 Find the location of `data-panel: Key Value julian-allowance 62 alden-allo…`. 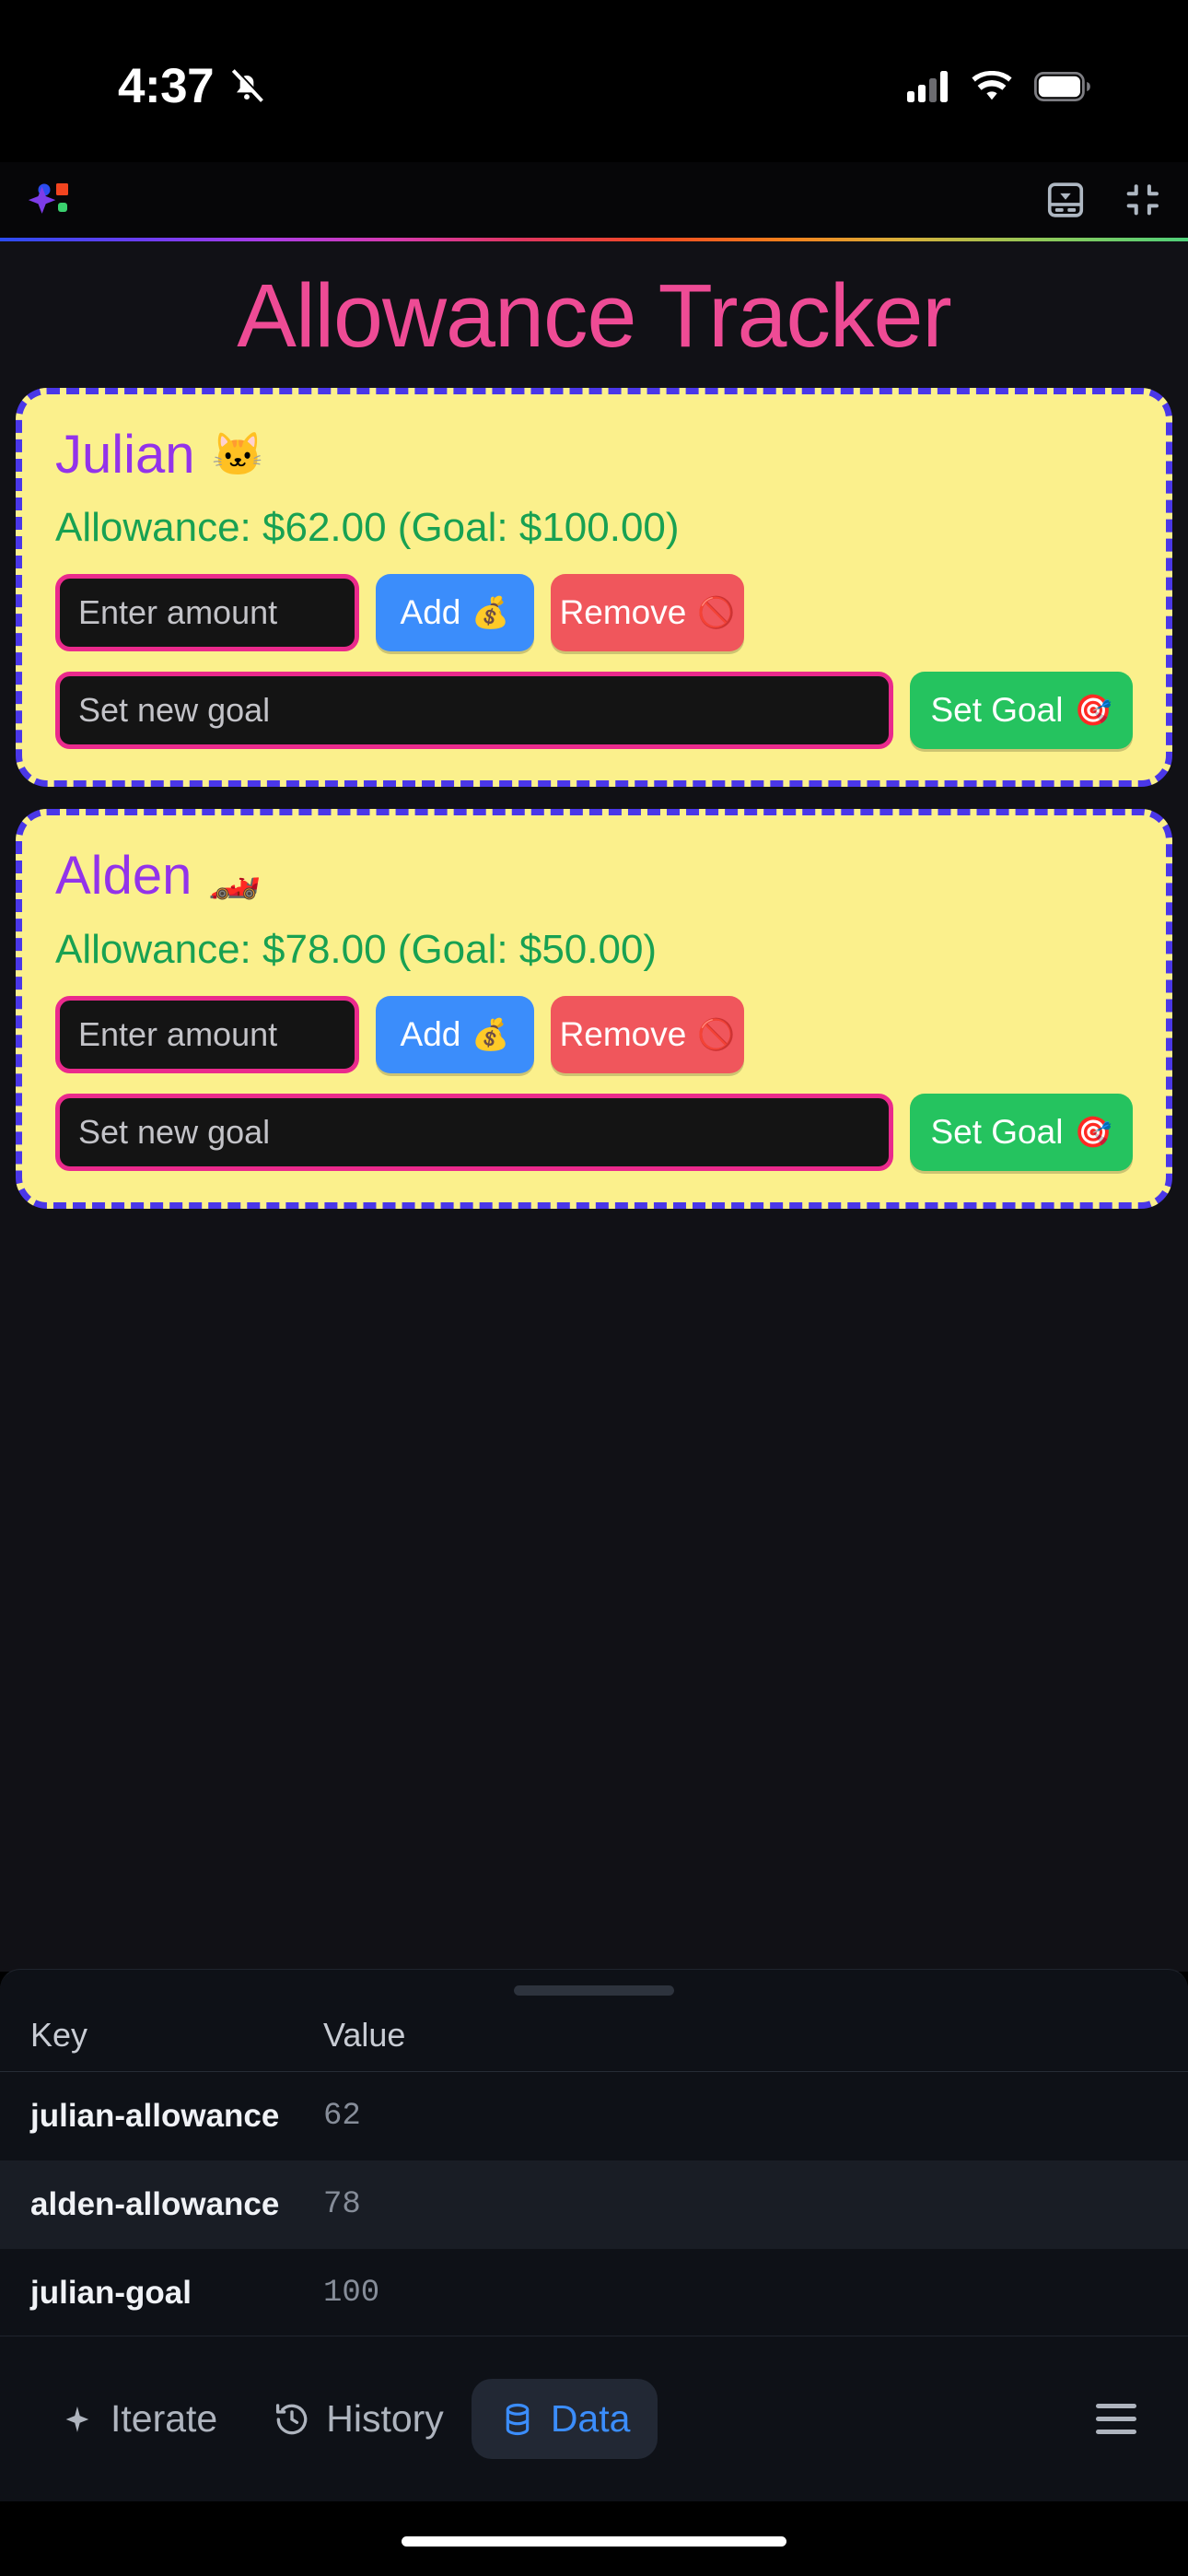

data-panel: Key Value julian-allowance 62 alden-allo… is located at coordinates (594, 2152).